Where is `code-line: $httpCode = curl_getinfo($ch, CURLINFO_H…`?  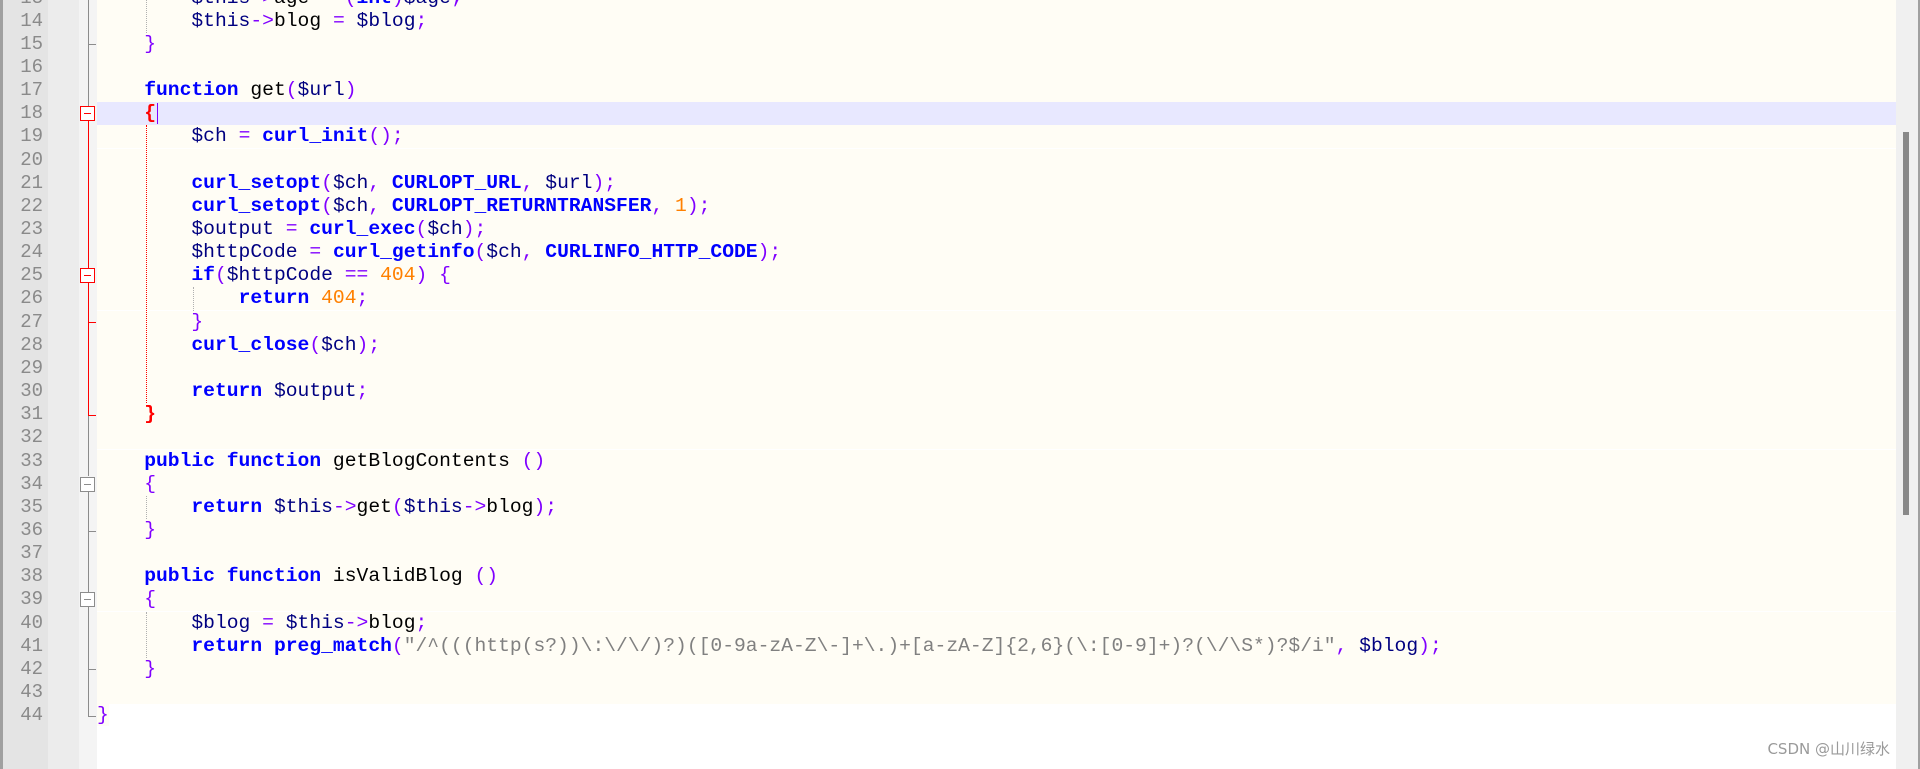 code-line: $httpCode = curl_getinfo($ch, CURLINFO_H… is located at coordinates (996, 253).